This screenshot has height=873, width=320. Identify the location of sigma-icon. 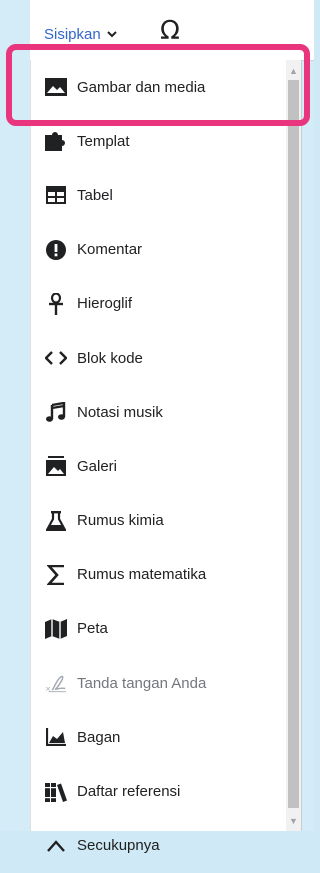
(56, 575).